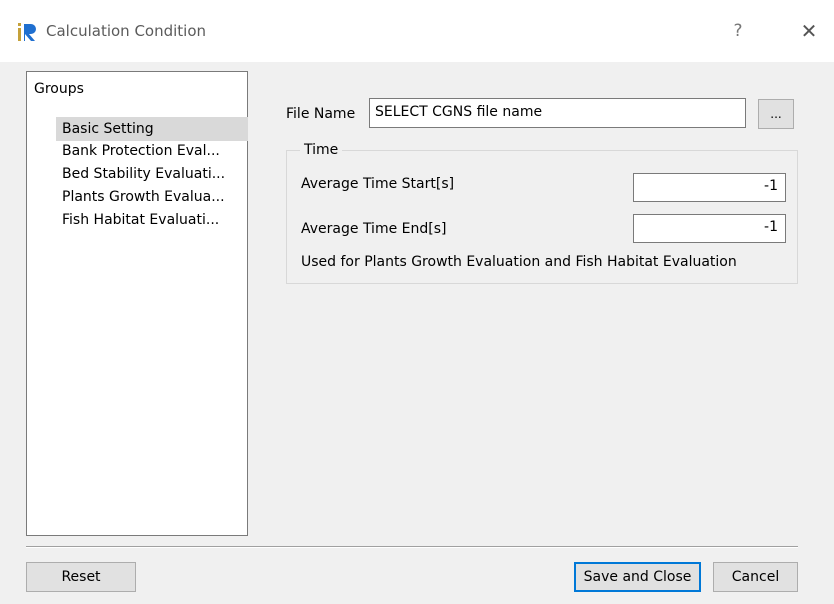 The width and height of the screenshot is (834, 604). Describe the element at coordinates (28, 32) in the screenshot. I see `iric-logo-icon` at that location.